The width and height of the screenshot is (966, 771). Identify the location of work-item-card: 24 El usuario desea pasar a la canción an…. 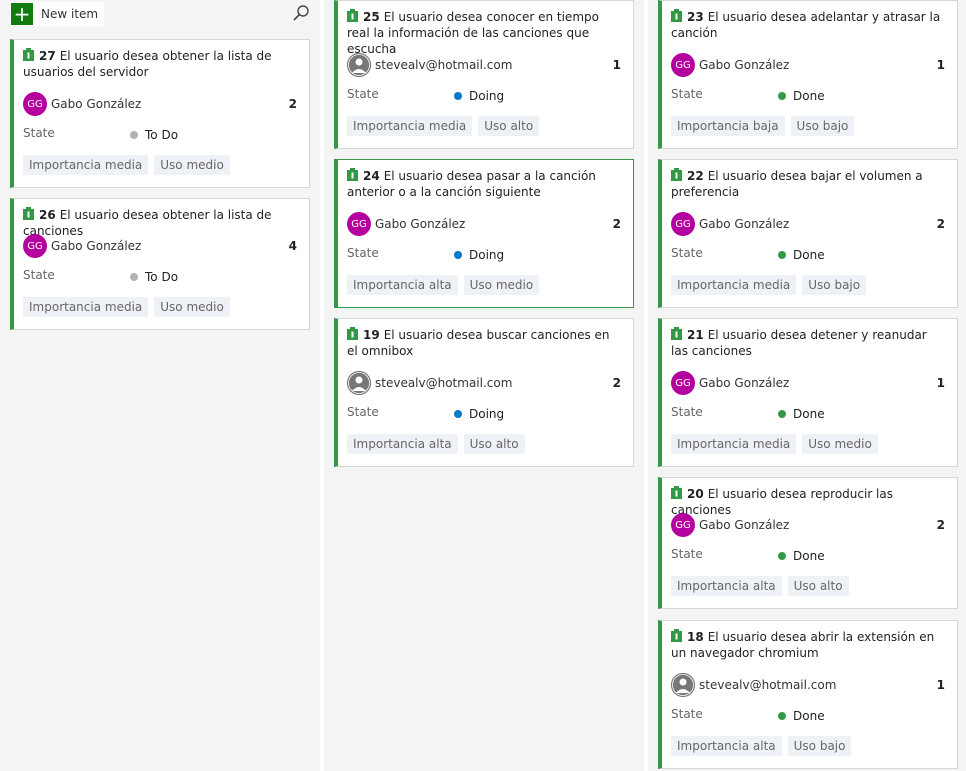
(484, 233).